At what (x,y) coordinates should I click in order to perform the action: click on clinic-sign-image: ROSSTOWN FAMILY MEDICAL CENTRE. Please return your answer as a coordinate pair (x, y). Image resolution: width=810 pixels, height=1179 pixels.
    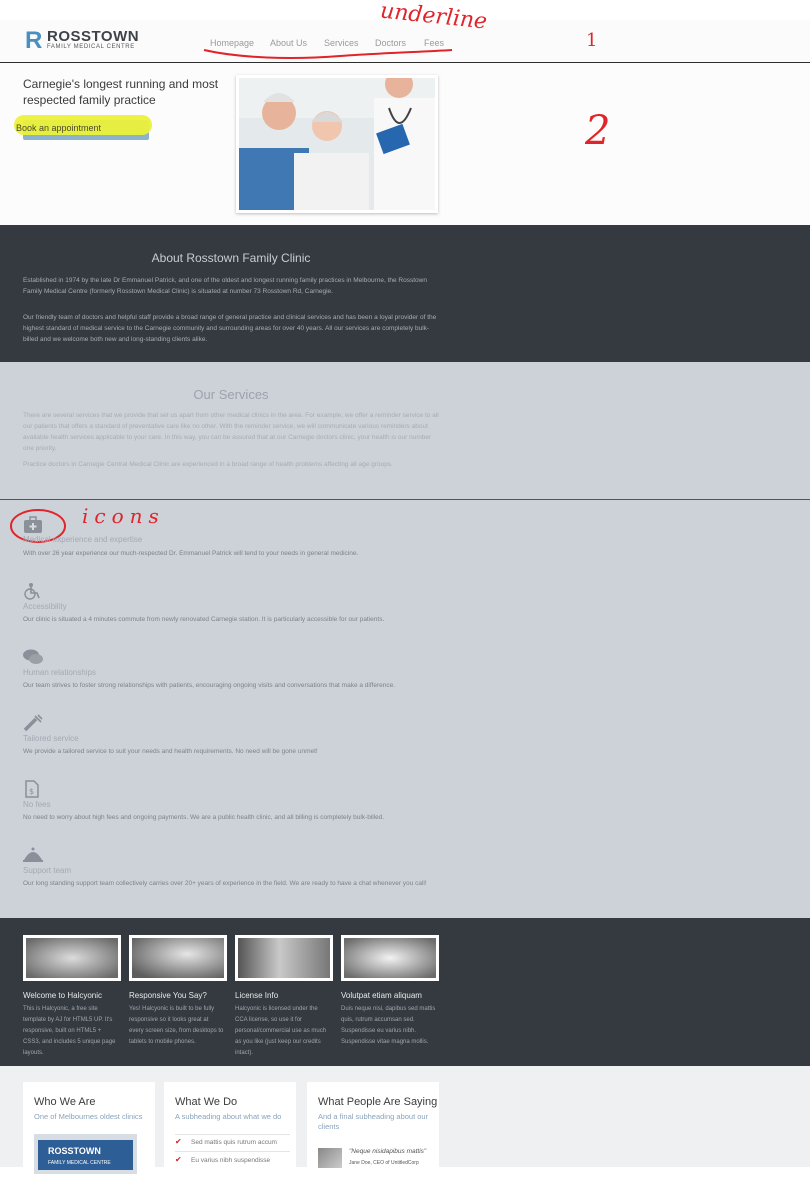
    Looking at the image, I should click on (85, 1154).